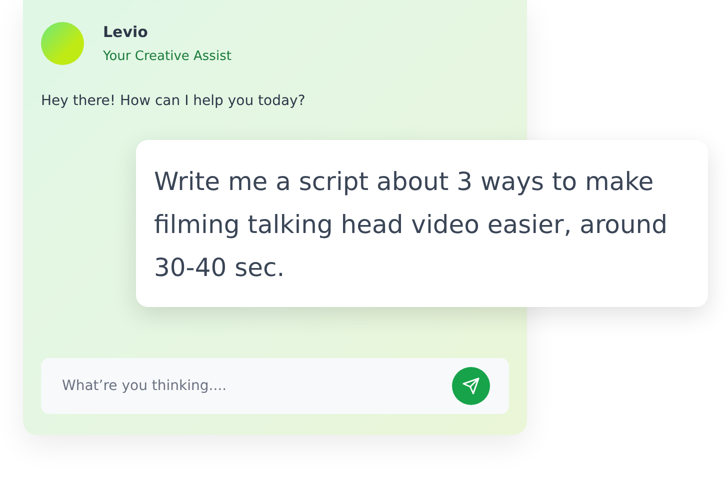 This screenshot has width=726, height=479. What do you see at coordinates (126, 32) in the screenshot?
I see `assistant-name: Levio` at bounding box center [126, 32].